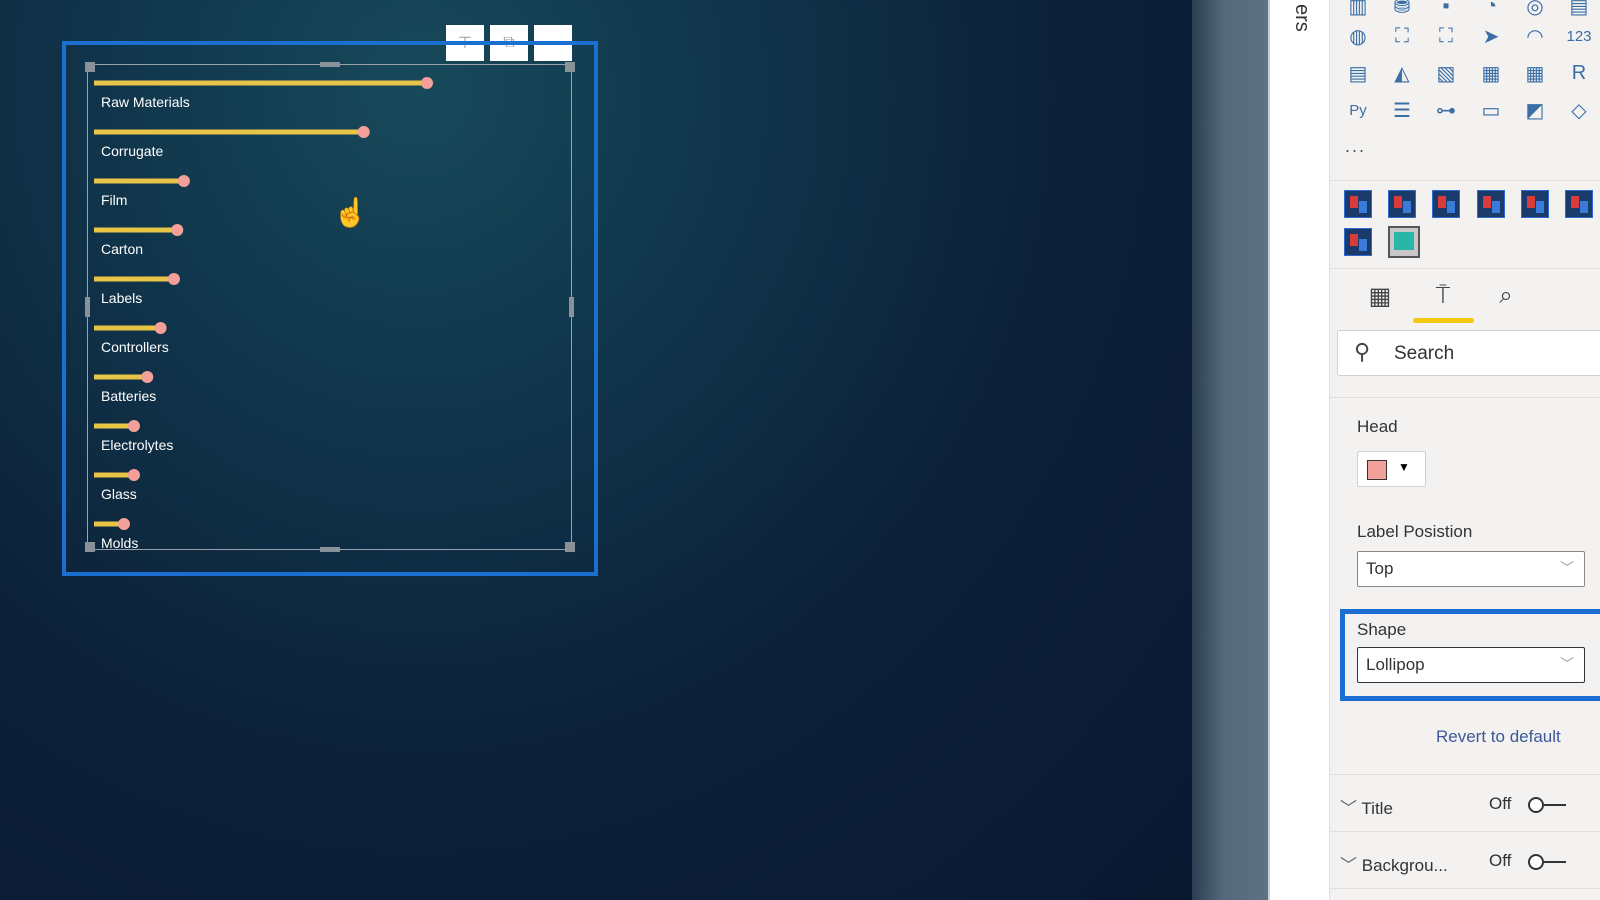  I want to click on visual-type-icon: R, so click(1579, 73).